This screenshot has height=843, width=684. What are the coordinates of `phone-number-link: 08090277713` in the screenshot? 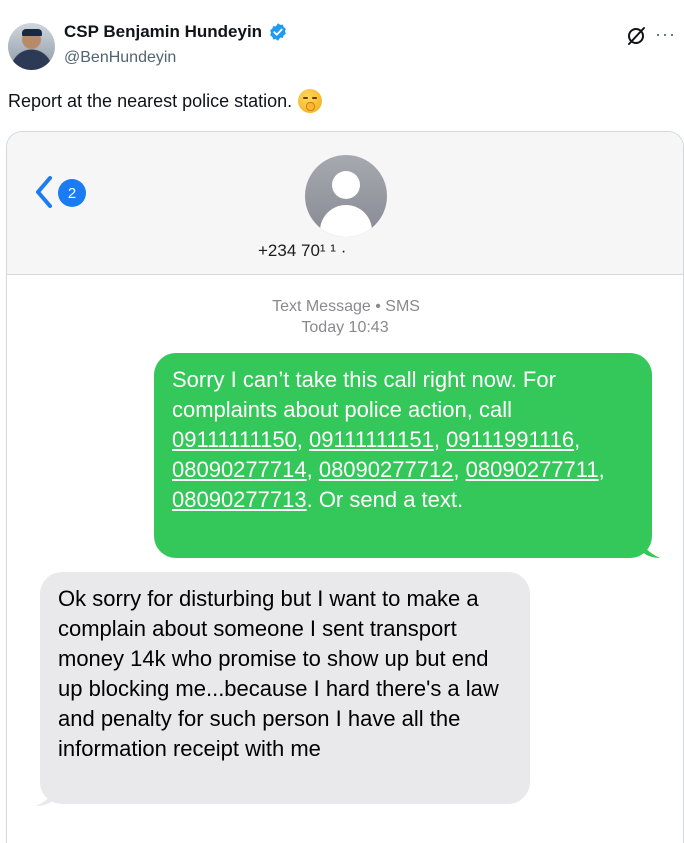 It's located at (239, 499).